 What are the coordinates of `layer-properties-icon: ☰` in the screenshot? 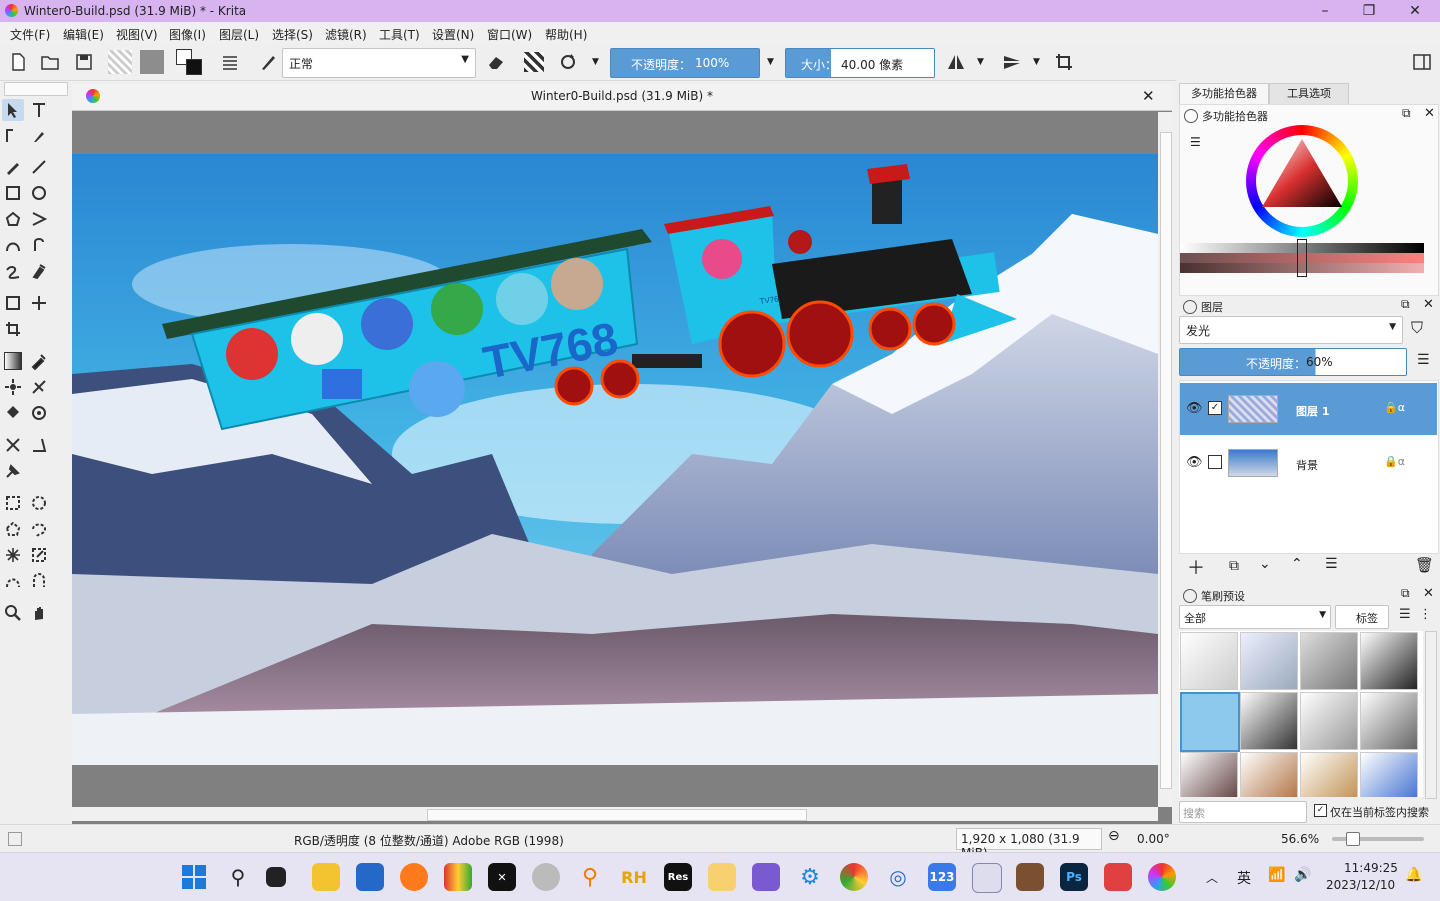 It's located at (1331, 564).